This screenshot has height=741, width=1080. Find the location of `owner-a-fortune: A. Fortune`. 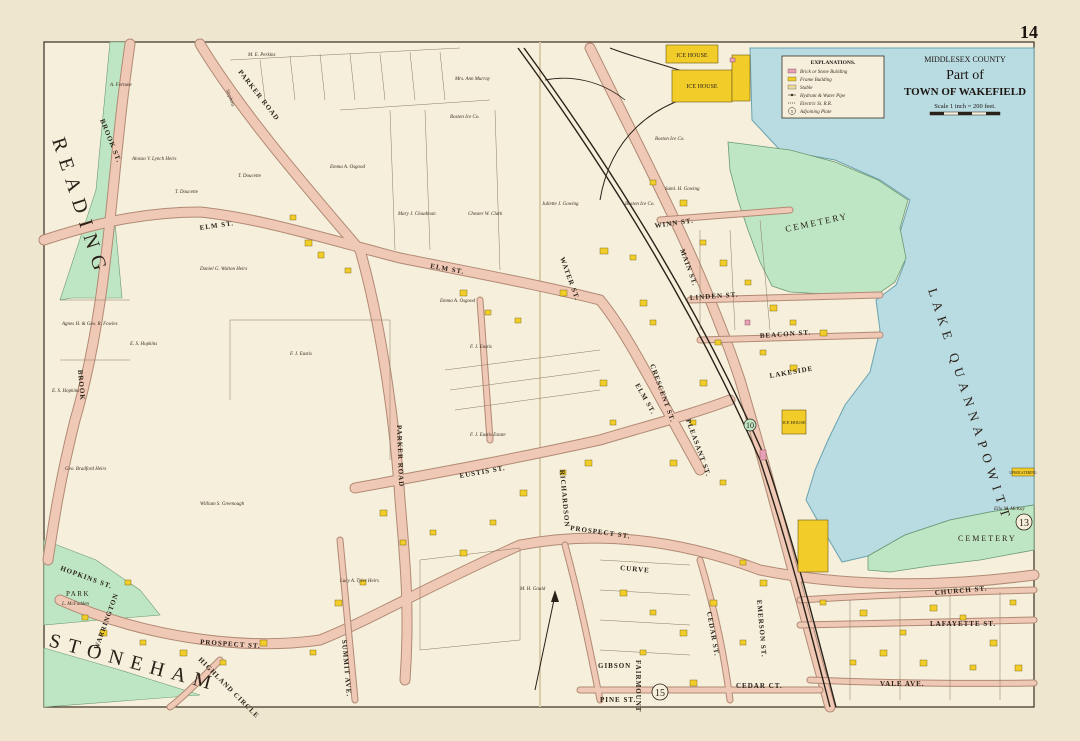

owner-a-fortune: A. Fortune is located at coordinates (120, 85).